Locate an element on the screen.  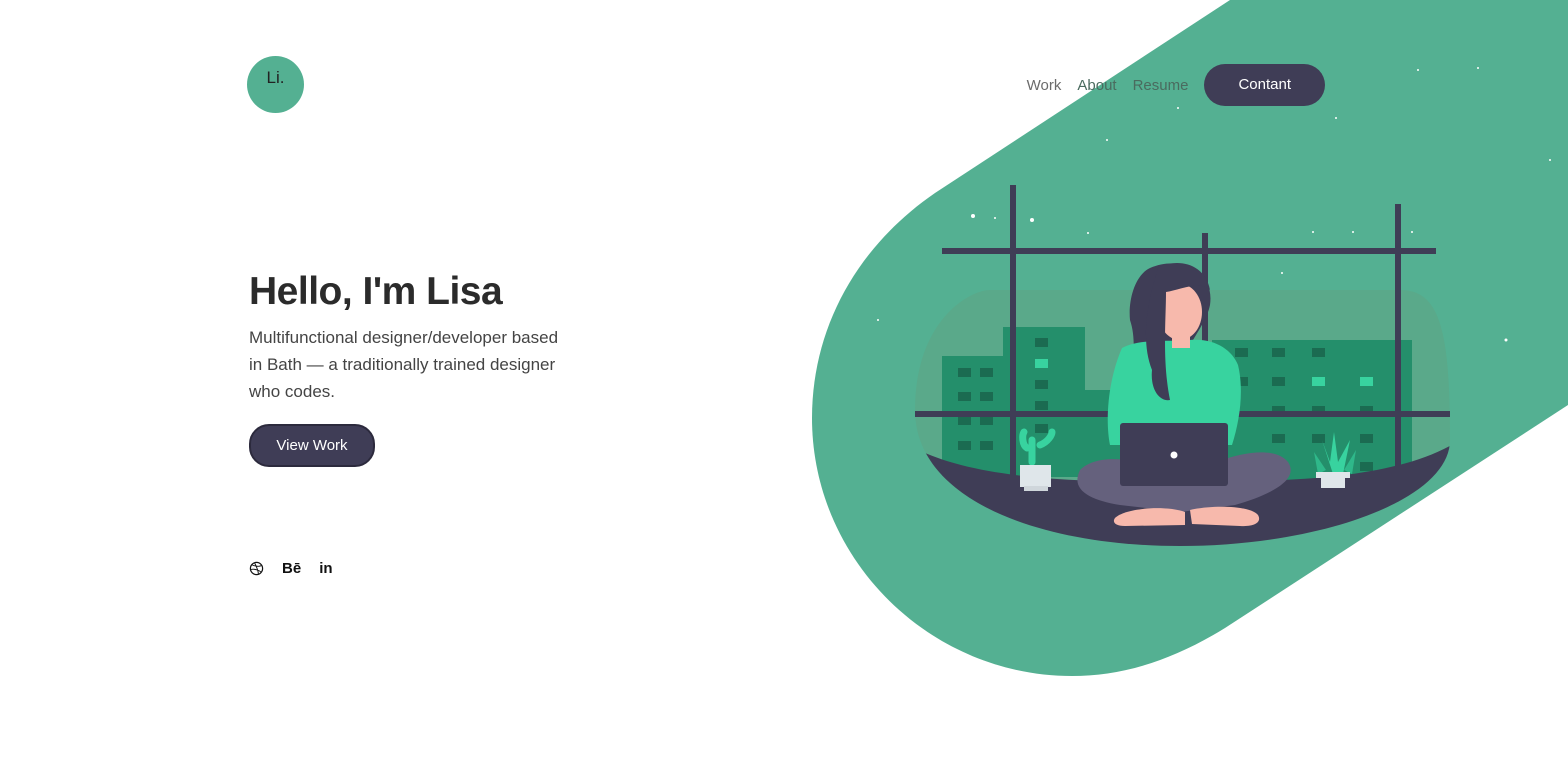
hero-title: Hello, I'm Lisa is located at coordinates (376, 291).